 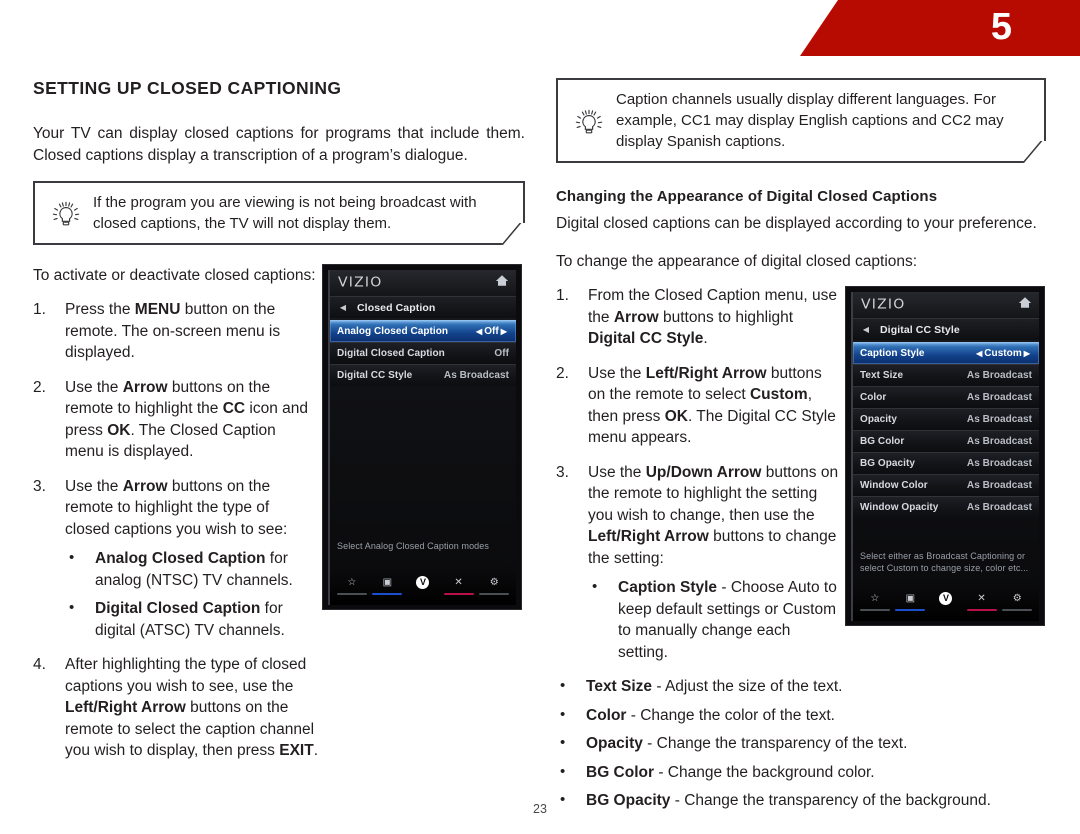 I want to click on tv-brand-bar: VIZIO, so click(x=946, y=305).